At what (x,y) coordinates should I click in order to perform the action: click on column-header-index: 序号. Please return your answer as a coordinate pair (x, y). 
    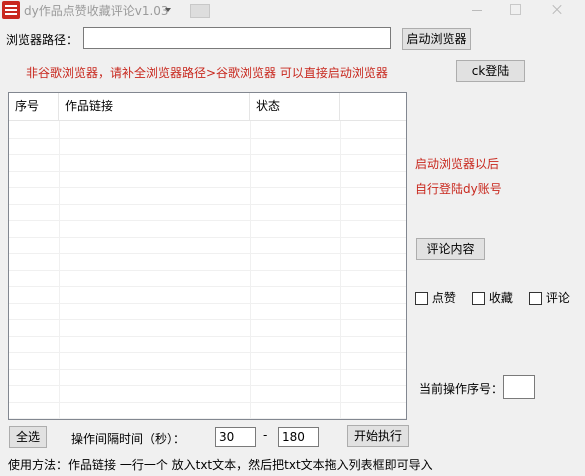
    Looking at the image, I should click on (34, 107).